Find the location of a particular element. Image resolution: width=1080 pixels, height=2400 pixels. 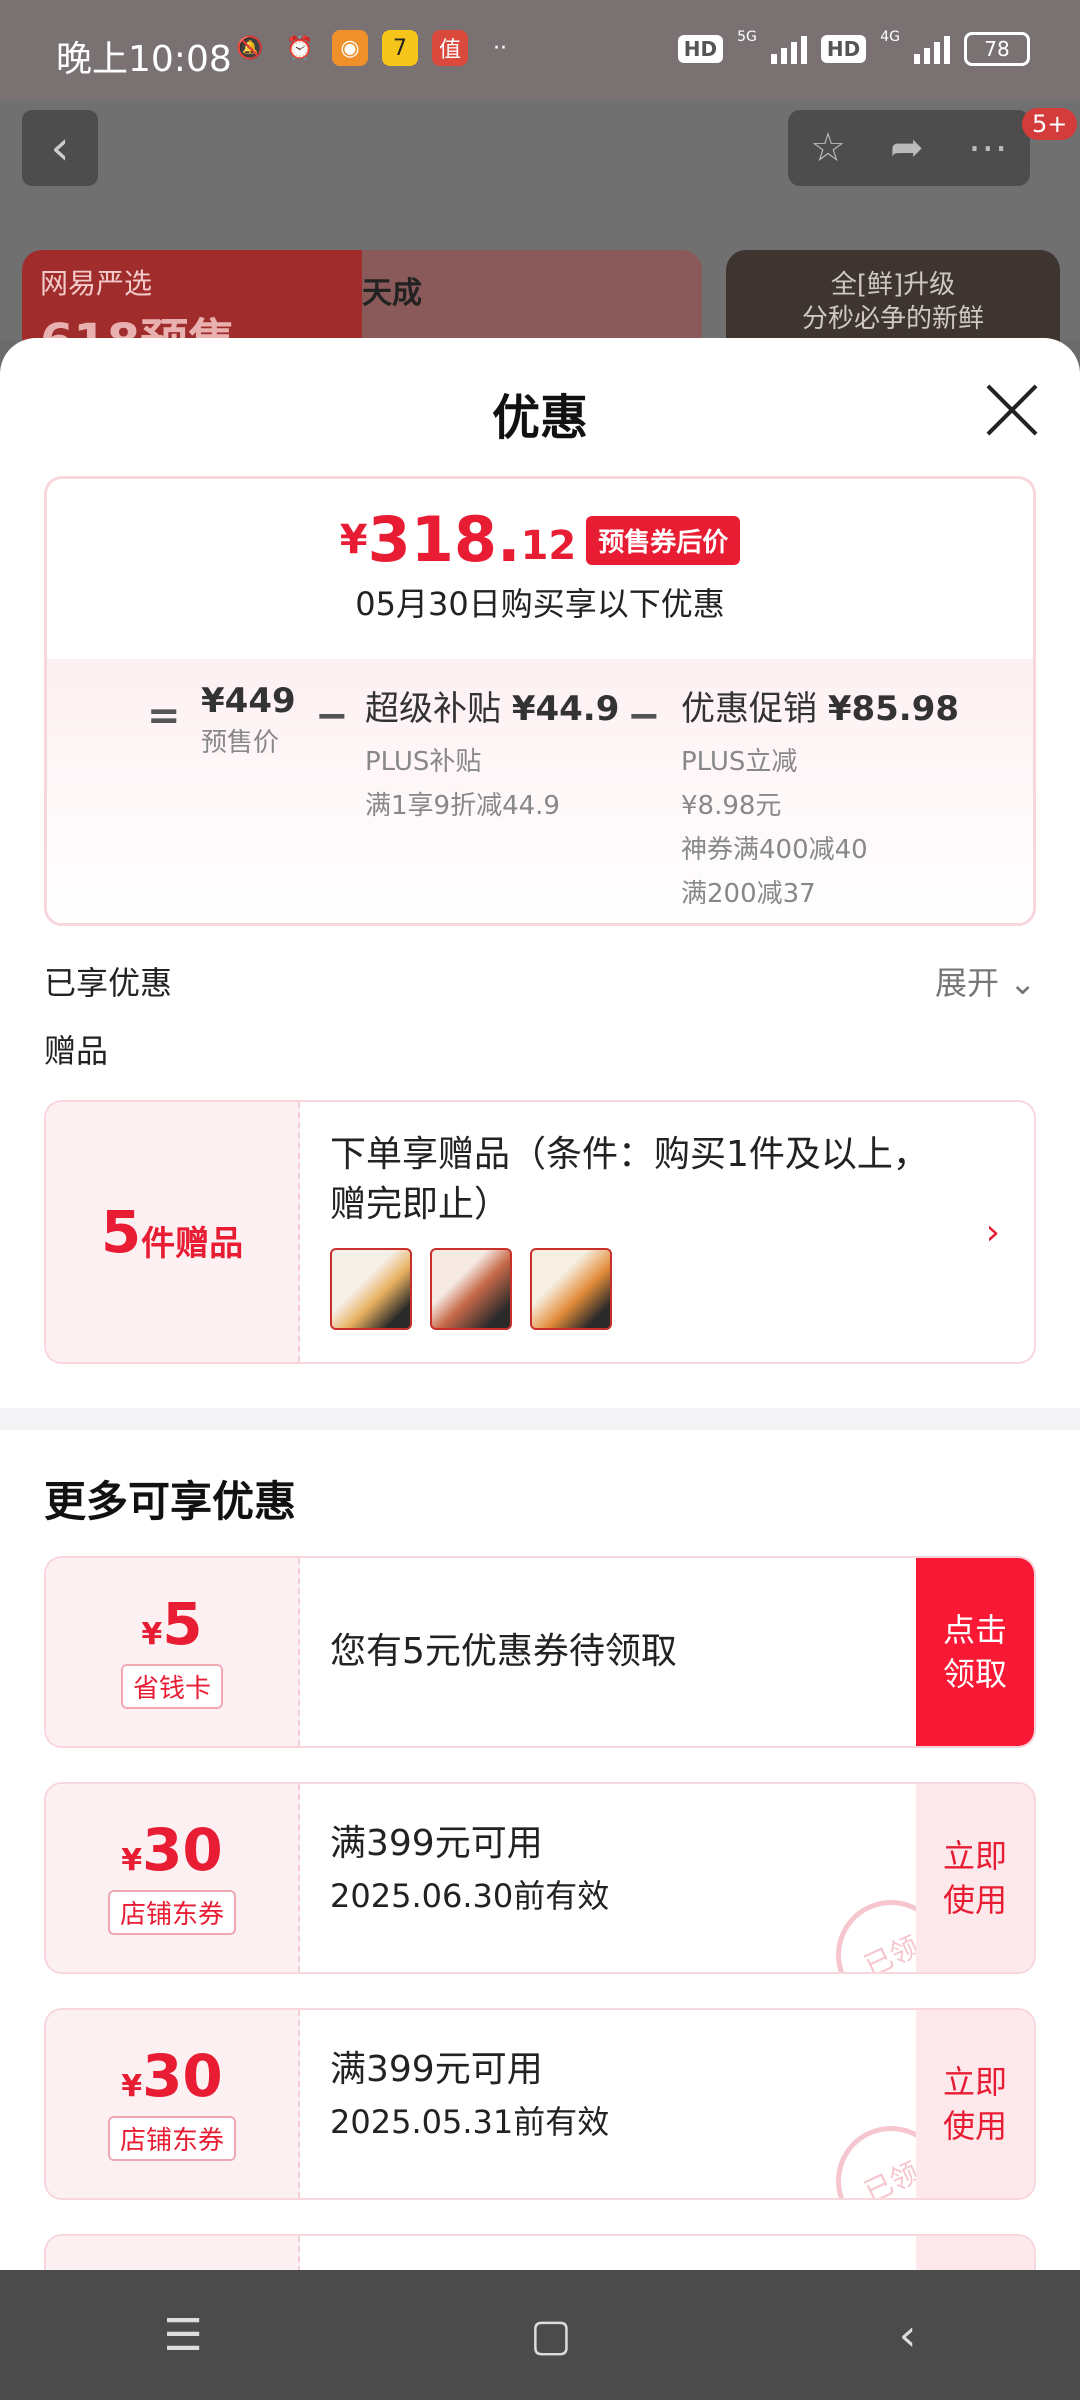

close-icon is located at coordinates (1012, 410).